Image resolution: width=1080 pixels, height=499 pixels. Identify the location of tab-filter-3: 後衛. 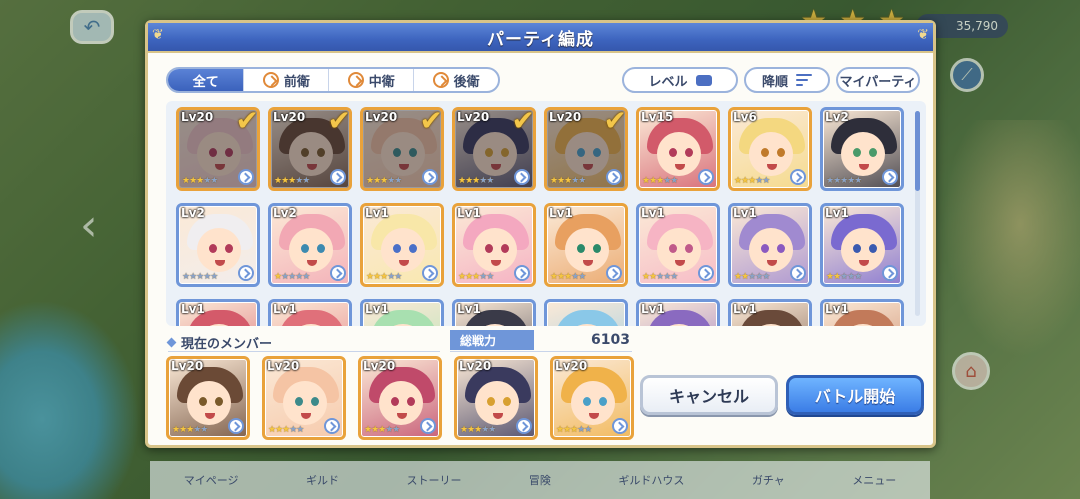
(456, 80).